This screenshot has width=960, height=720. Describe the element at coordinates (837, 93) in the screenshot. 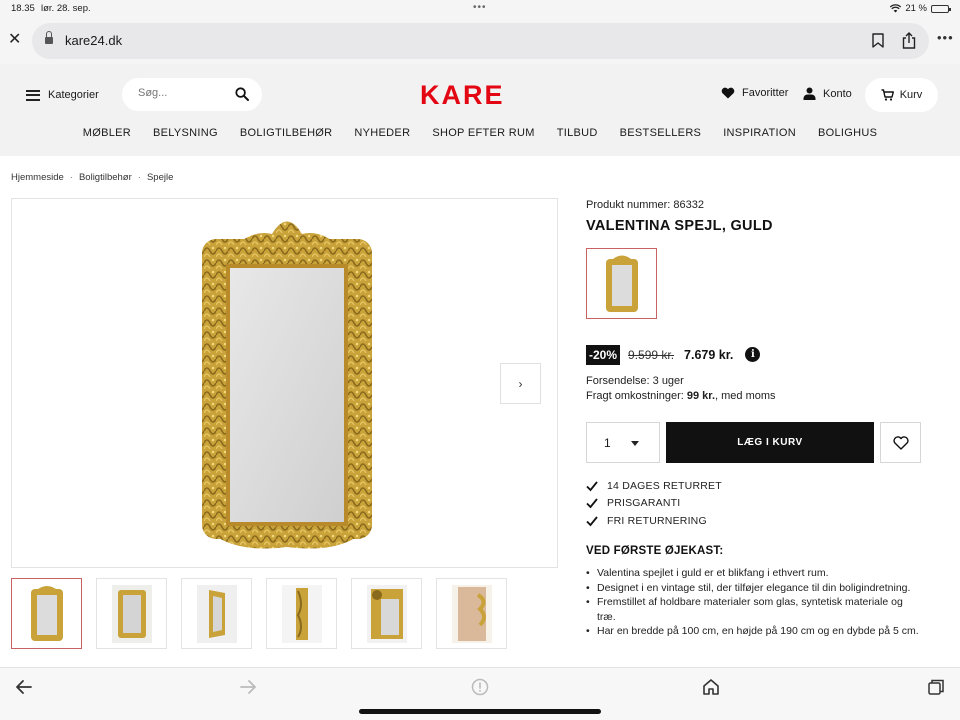

I see `account-label: Konto` at that location.